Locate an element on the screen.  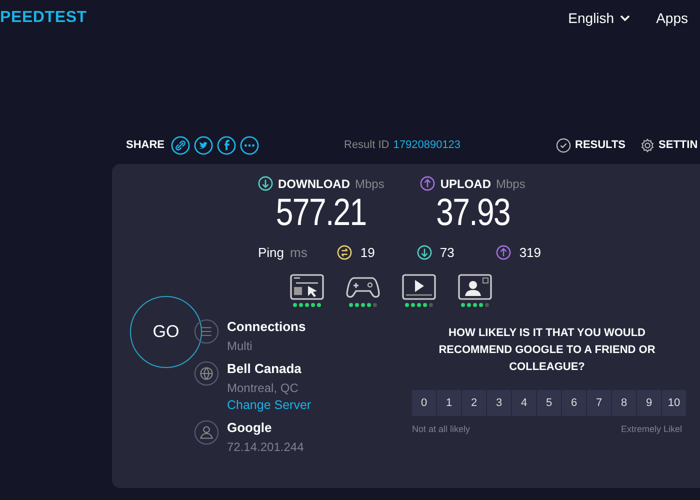
info-detail: Montreal, QC is located at coordinates (263, 388).